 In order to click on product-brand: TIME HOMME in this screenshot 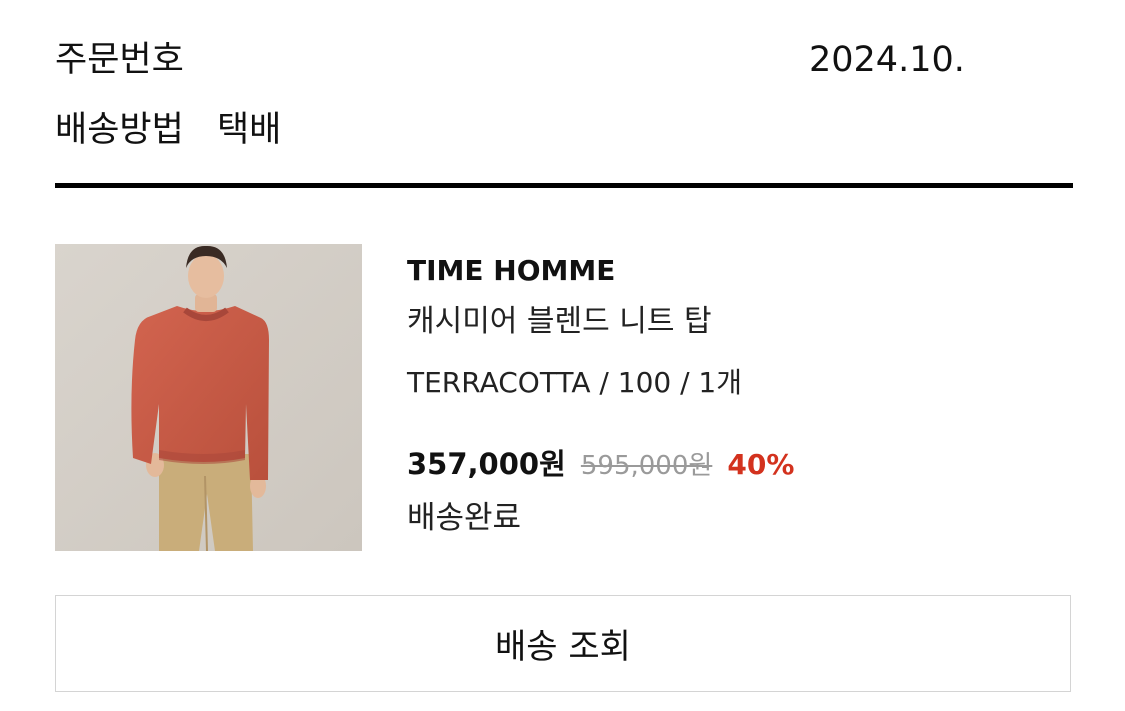, I will do `click(511, 271)`.